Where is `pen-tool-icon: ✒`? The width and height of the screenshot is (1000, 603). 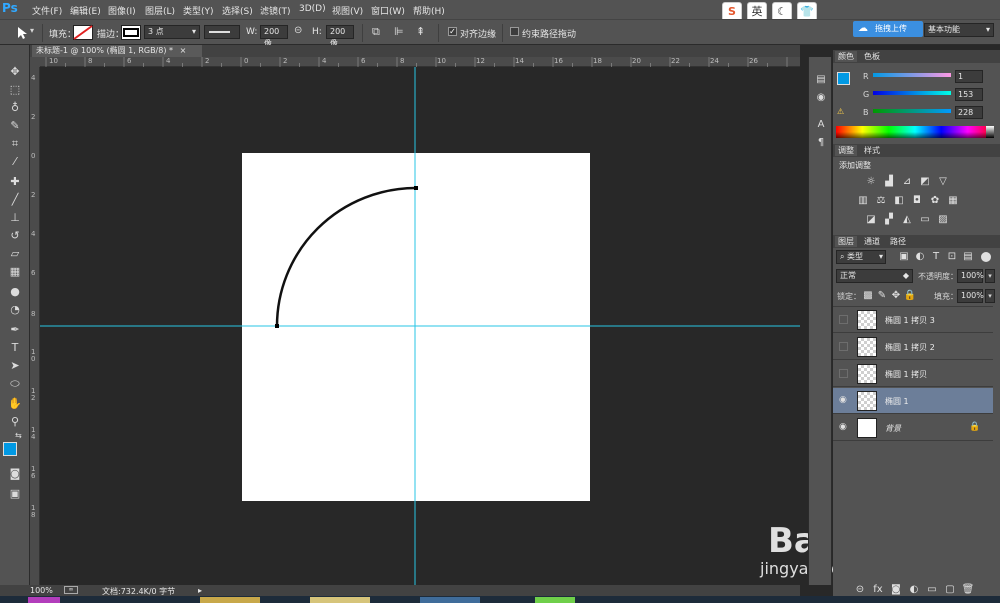
pen-tool-icon: ✒ is located at coordinates (15, 330).